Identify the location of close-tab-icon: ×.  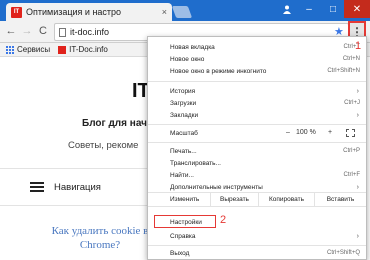
(164, 12).